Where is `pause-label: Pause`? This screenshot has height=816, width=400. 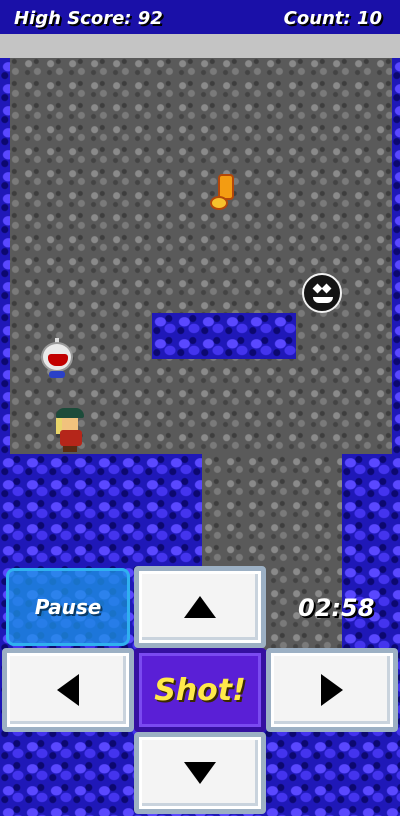 pause-label: Pause is located at coordinates (68, 607).